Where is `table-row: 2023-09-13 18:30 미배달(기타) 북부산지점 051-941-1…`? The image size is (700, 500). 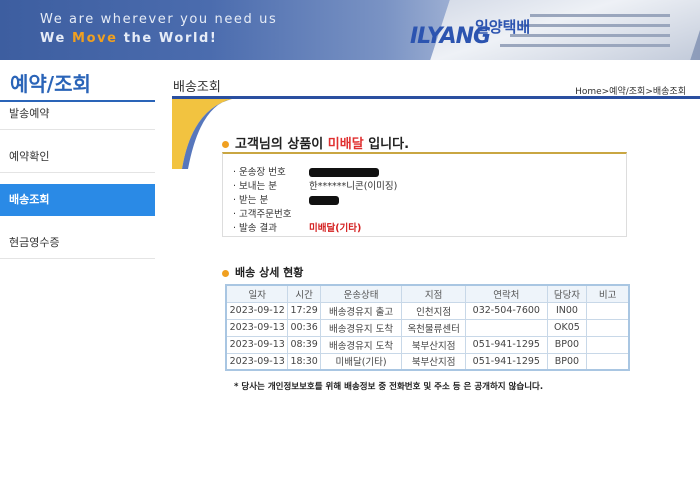 table-row: 2023-09-13 18:30 미배달(기타) 북부산지점 051-941-1… is located at coordinates (427, 361).